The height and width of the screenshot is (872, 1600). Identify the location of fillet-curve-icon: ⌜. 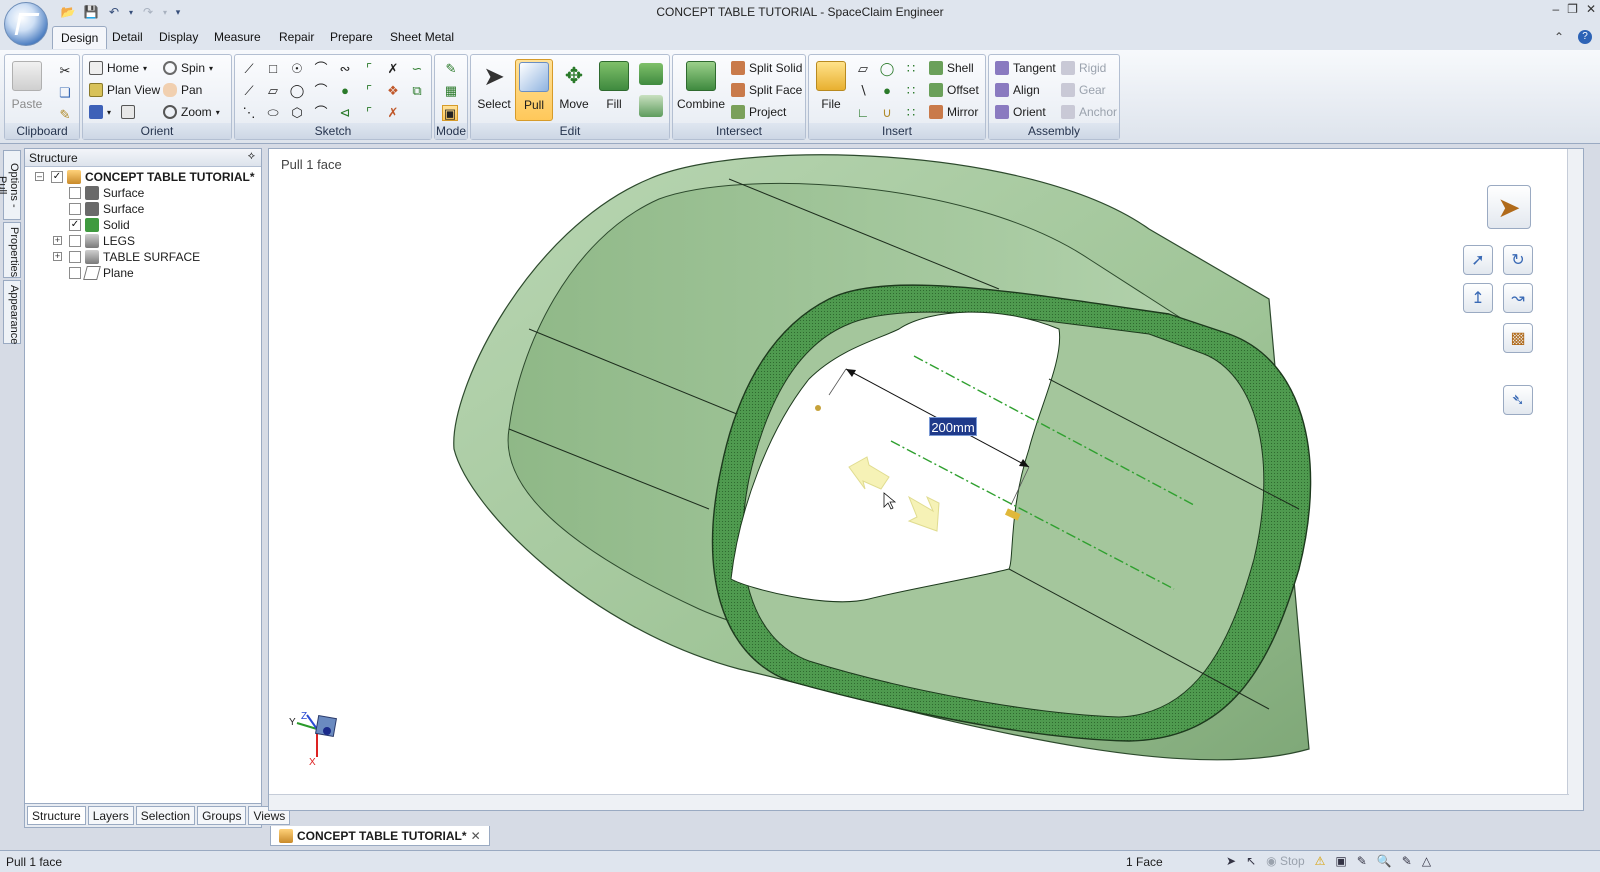
(369, 113).